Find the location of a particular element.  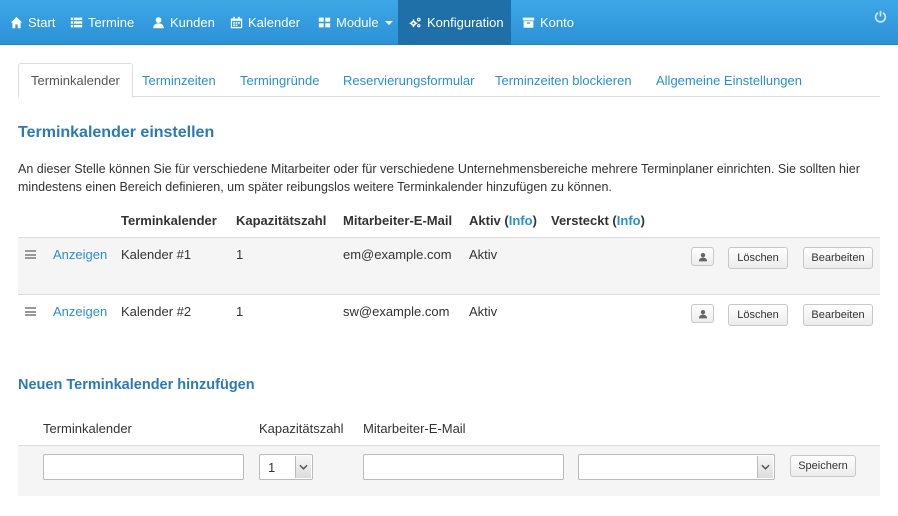

power-icon is located at coordinates (881, 17).